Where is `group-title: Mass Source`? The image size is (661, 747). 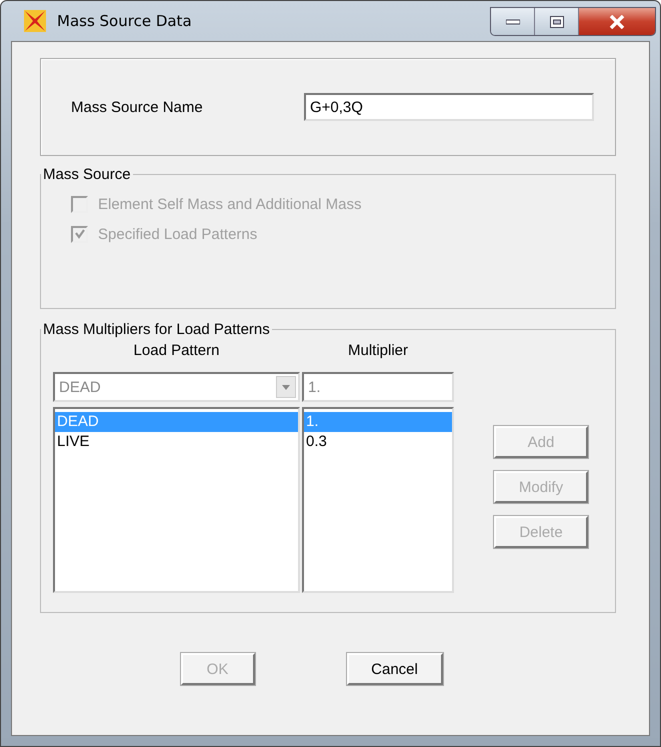 group-title: Mass Source is located at coordinates (87, 174).